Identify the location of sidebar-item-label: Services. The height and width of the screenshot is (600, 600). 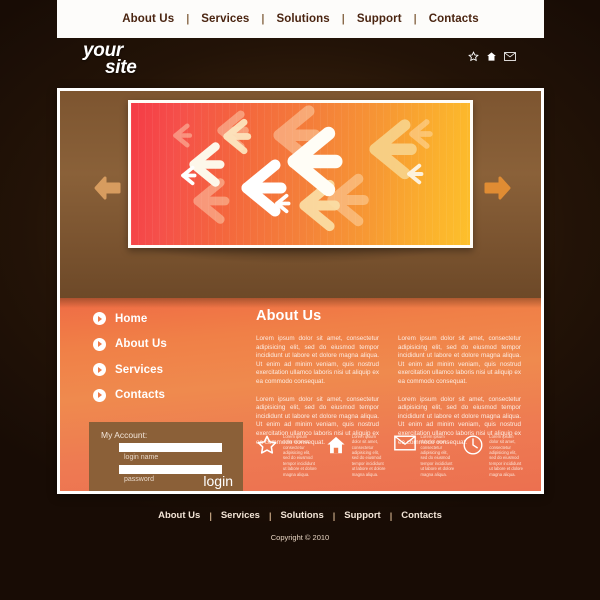
(139, 369).